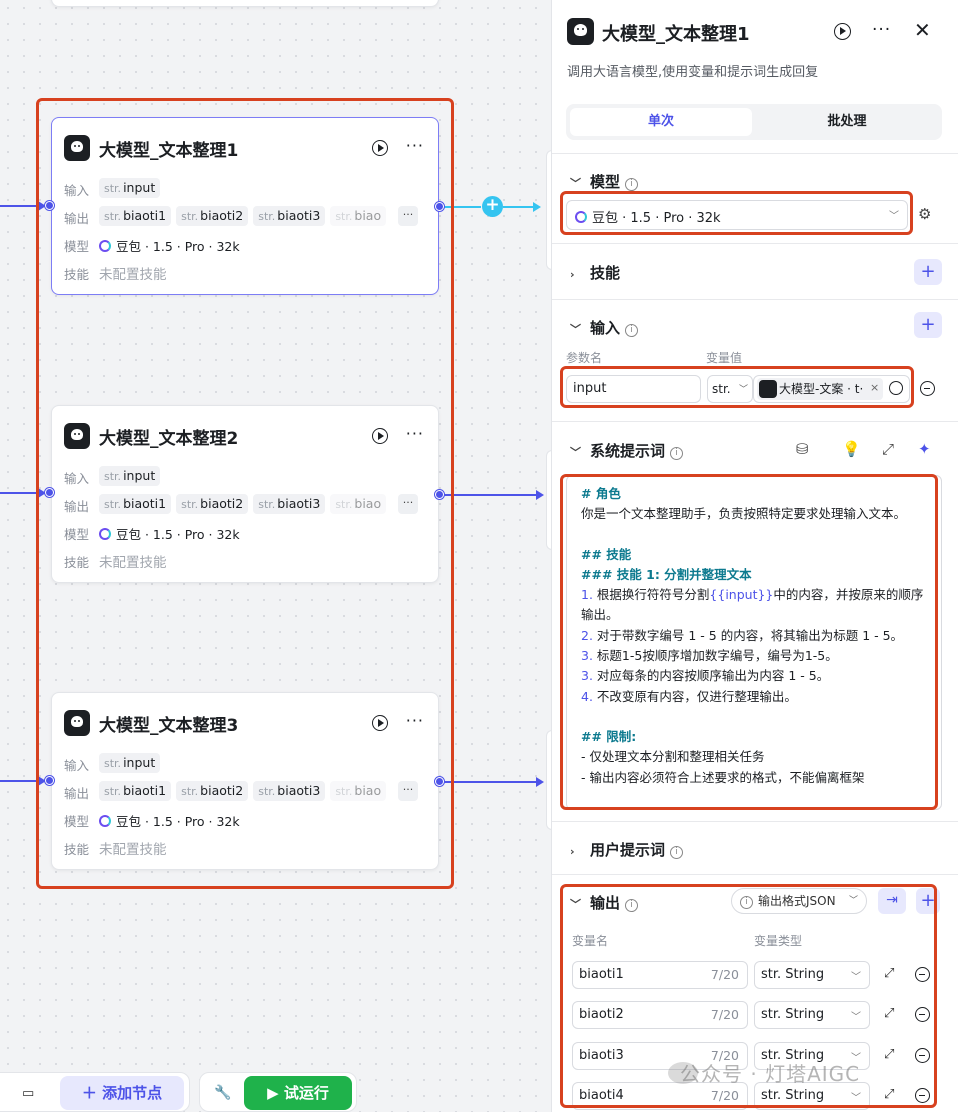 The image size is (958, 1112). I want to click on lightbulb-icon: 💡, so click(851, 449).